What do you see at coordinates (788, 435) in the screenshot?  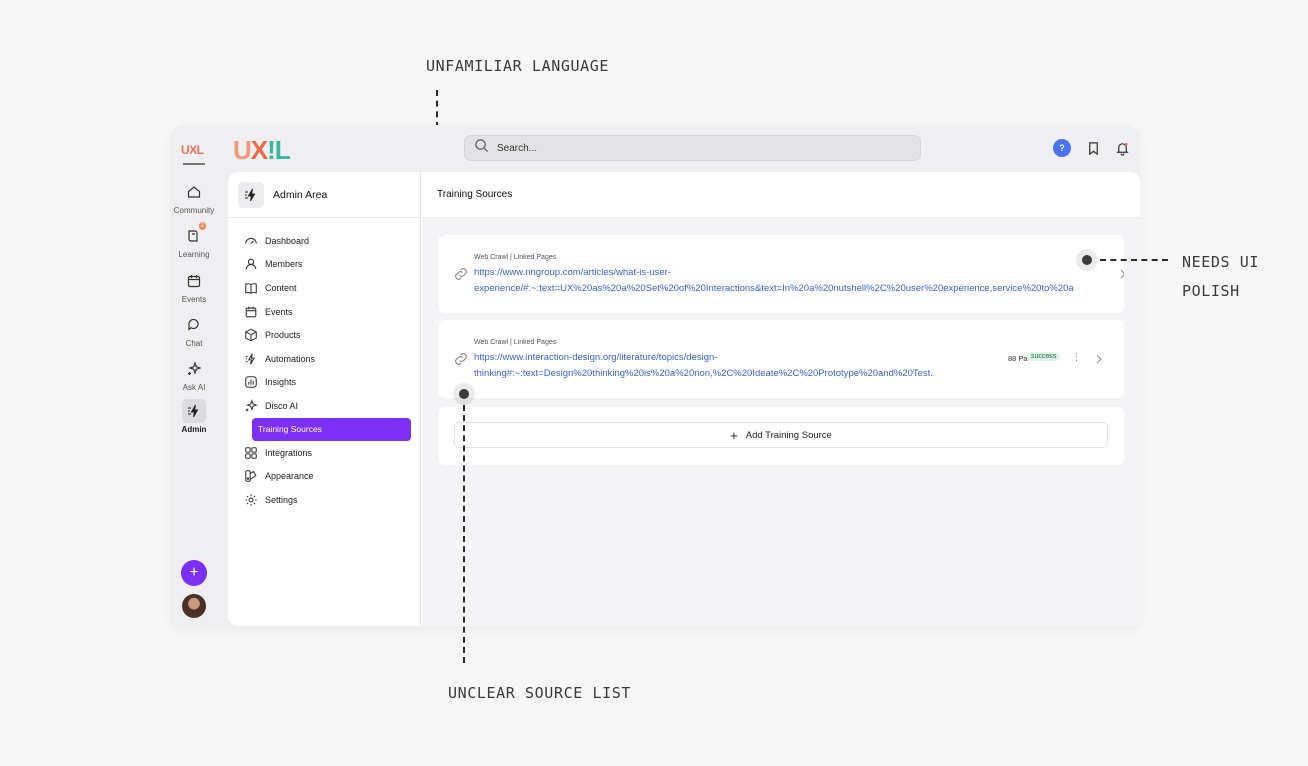 I see `add-training-source-label: Add Training Source` at bounding box center [788, 435].